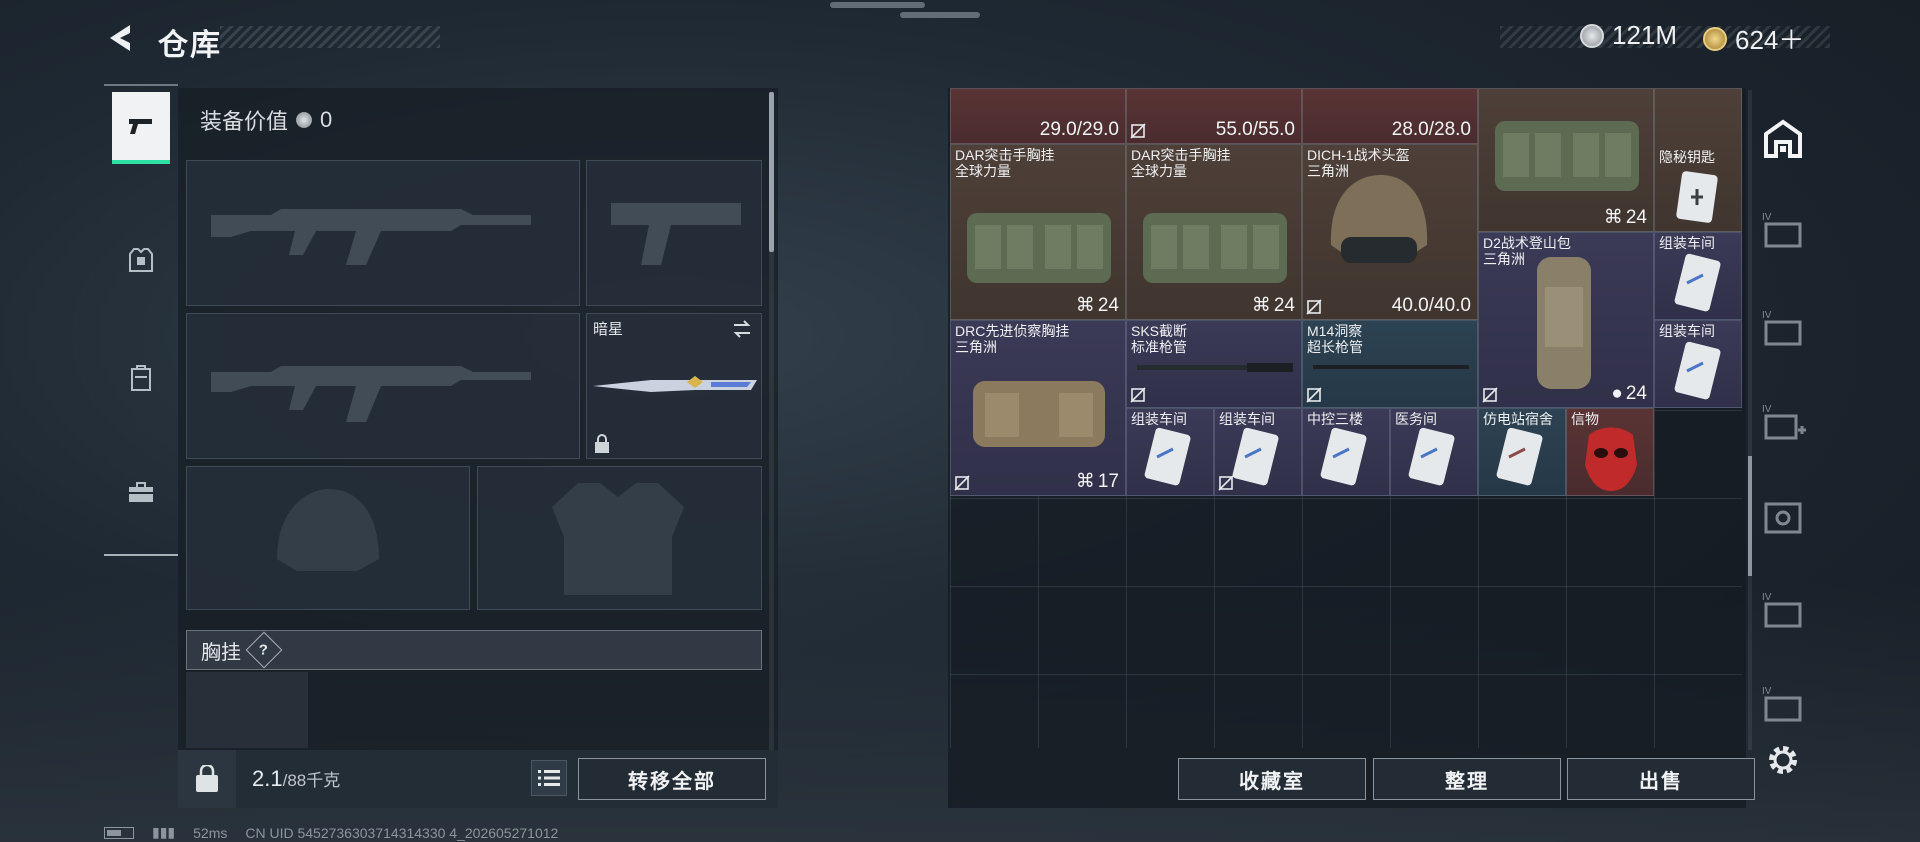 Image resolution: width=1920 pixels, height=842 pixels. I want to click on stash-item: 隐秘钥匙, so click(1698, 160).